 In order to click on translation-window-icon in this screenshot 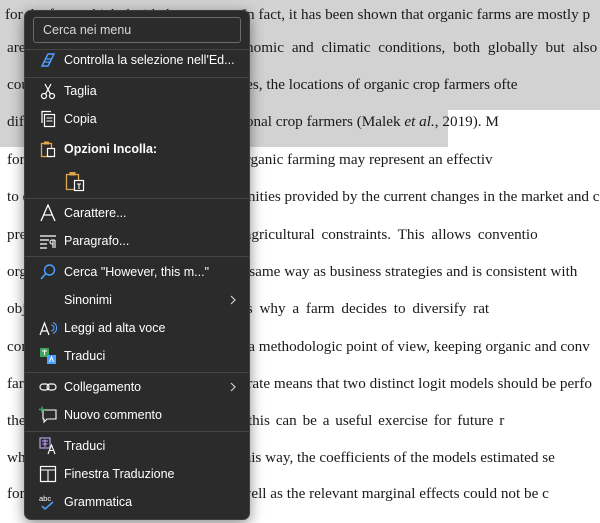, I will do `click(48, 474)`.